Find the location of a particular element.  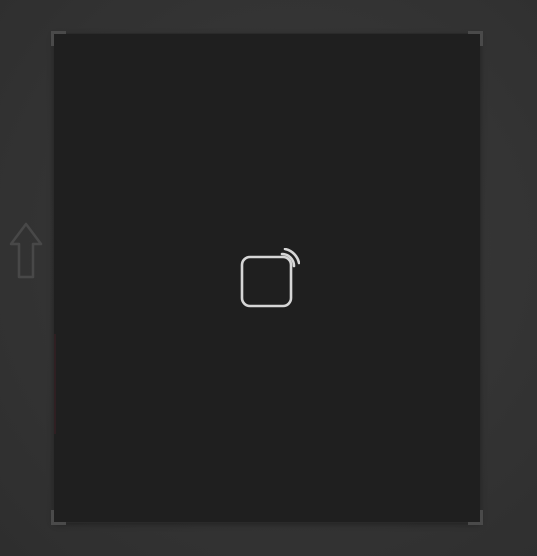

crop-handle-bottom-right is located at coordinates (475, 517).